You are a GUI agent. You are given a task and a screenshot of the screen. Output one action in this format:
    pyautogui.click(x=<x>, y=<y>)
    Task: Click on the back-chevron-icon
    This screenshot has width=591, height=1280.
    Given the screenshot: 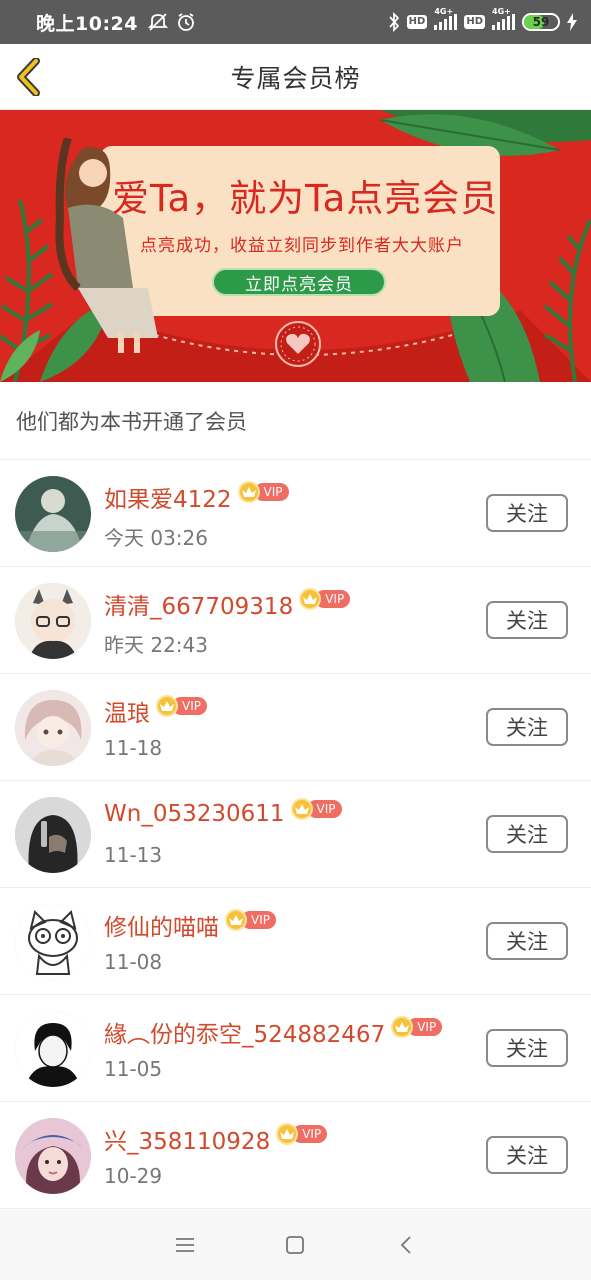 What is the action you would take?
    pyautogui.click(x=28, y=77)
    